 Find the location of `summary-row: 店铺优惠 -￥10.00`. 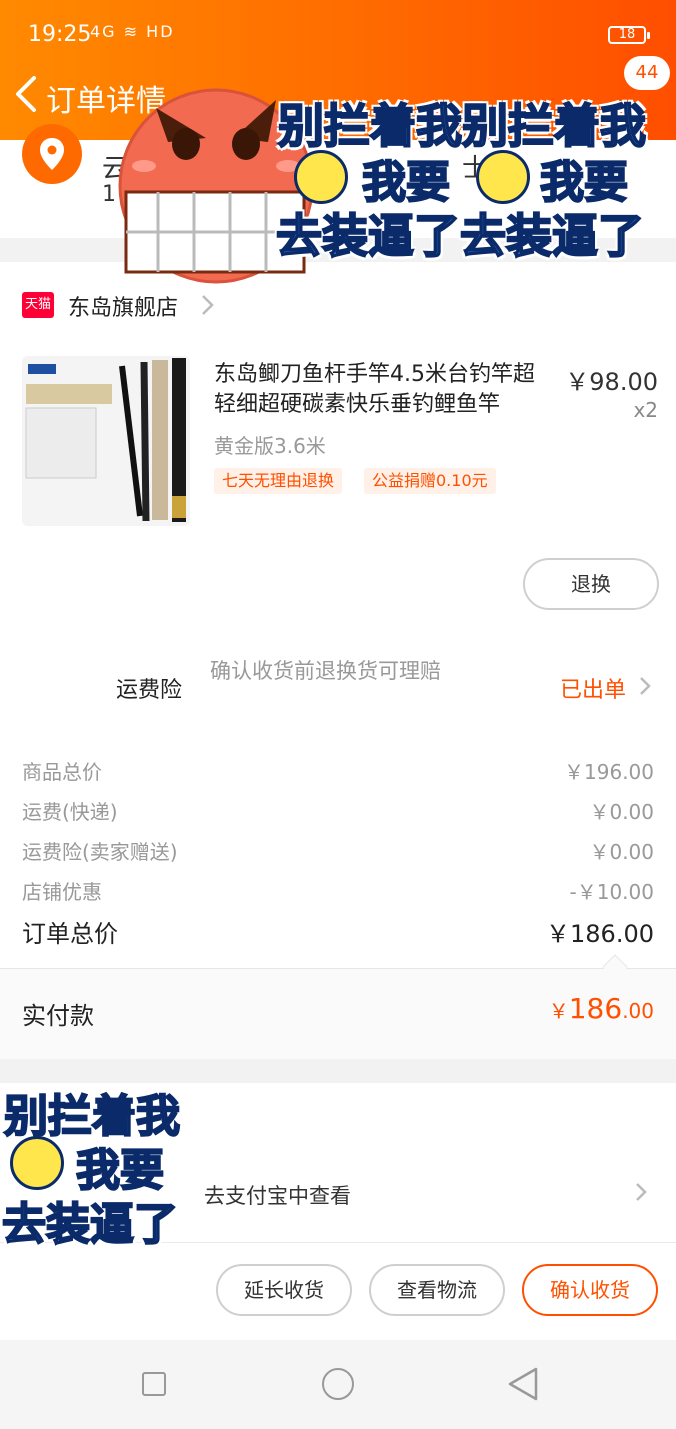

summary-row: 店铺优惠 -￥10.00 is located at coordinates (338, 891).